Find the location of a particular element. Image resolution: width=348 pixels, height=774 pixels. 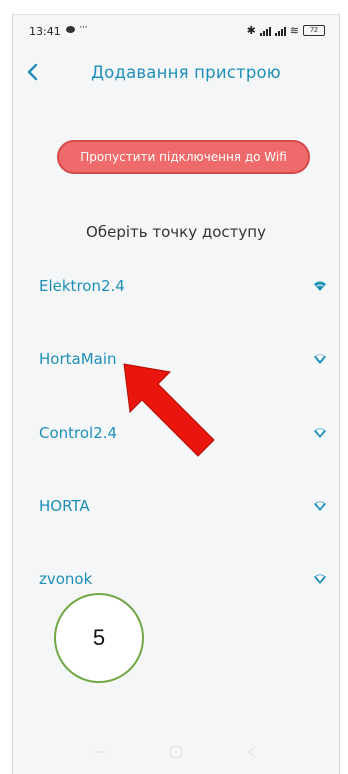

bluetooth-icon: ✱ is located at coordinates (251, 31).